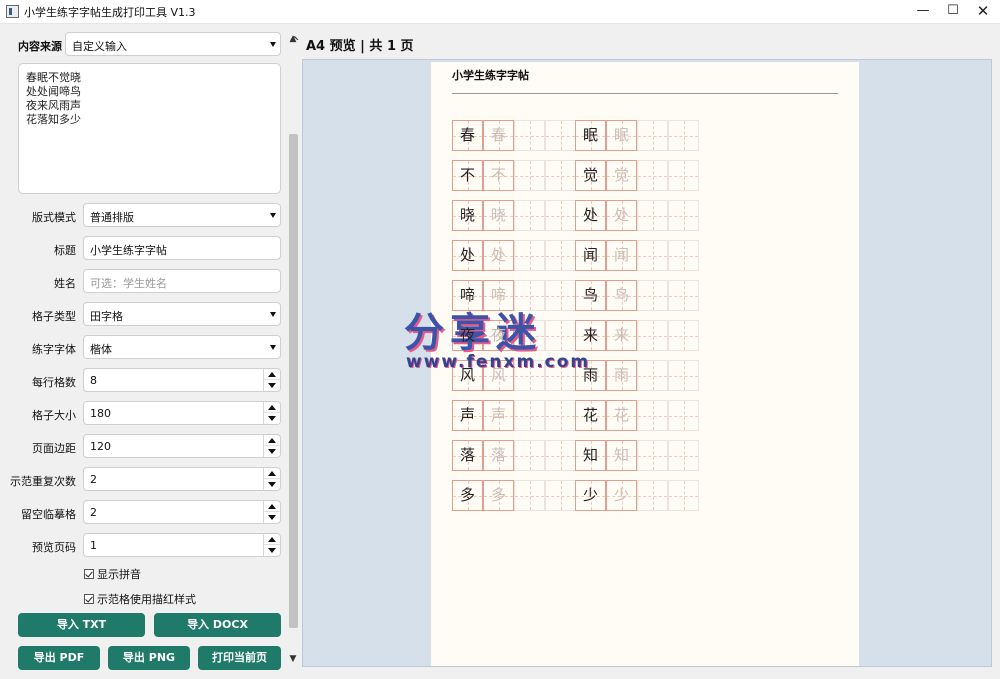  What do you see at coordinates (182, 380) in the screenshot?
I see `per-row-spinbox: 8` at bounding box center [182, 380].